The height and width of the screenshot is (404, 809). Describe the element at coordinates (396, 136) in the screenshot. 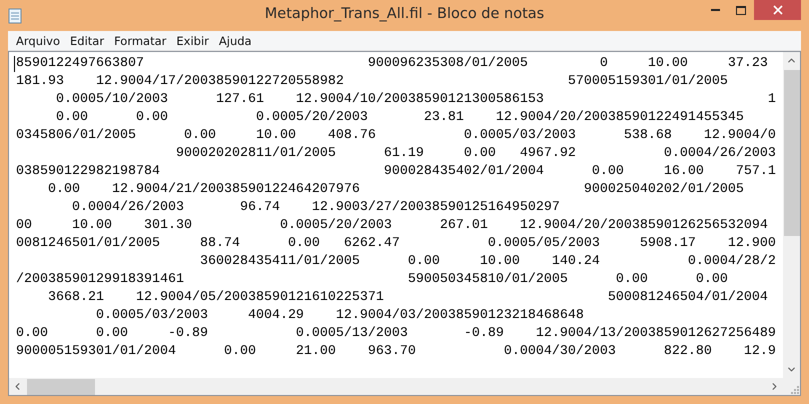

I see `text-line: 0345806/01/2005 0.00 10.00 408.76 0.0005/03/2003 538.68 12.9004/0` at that location.